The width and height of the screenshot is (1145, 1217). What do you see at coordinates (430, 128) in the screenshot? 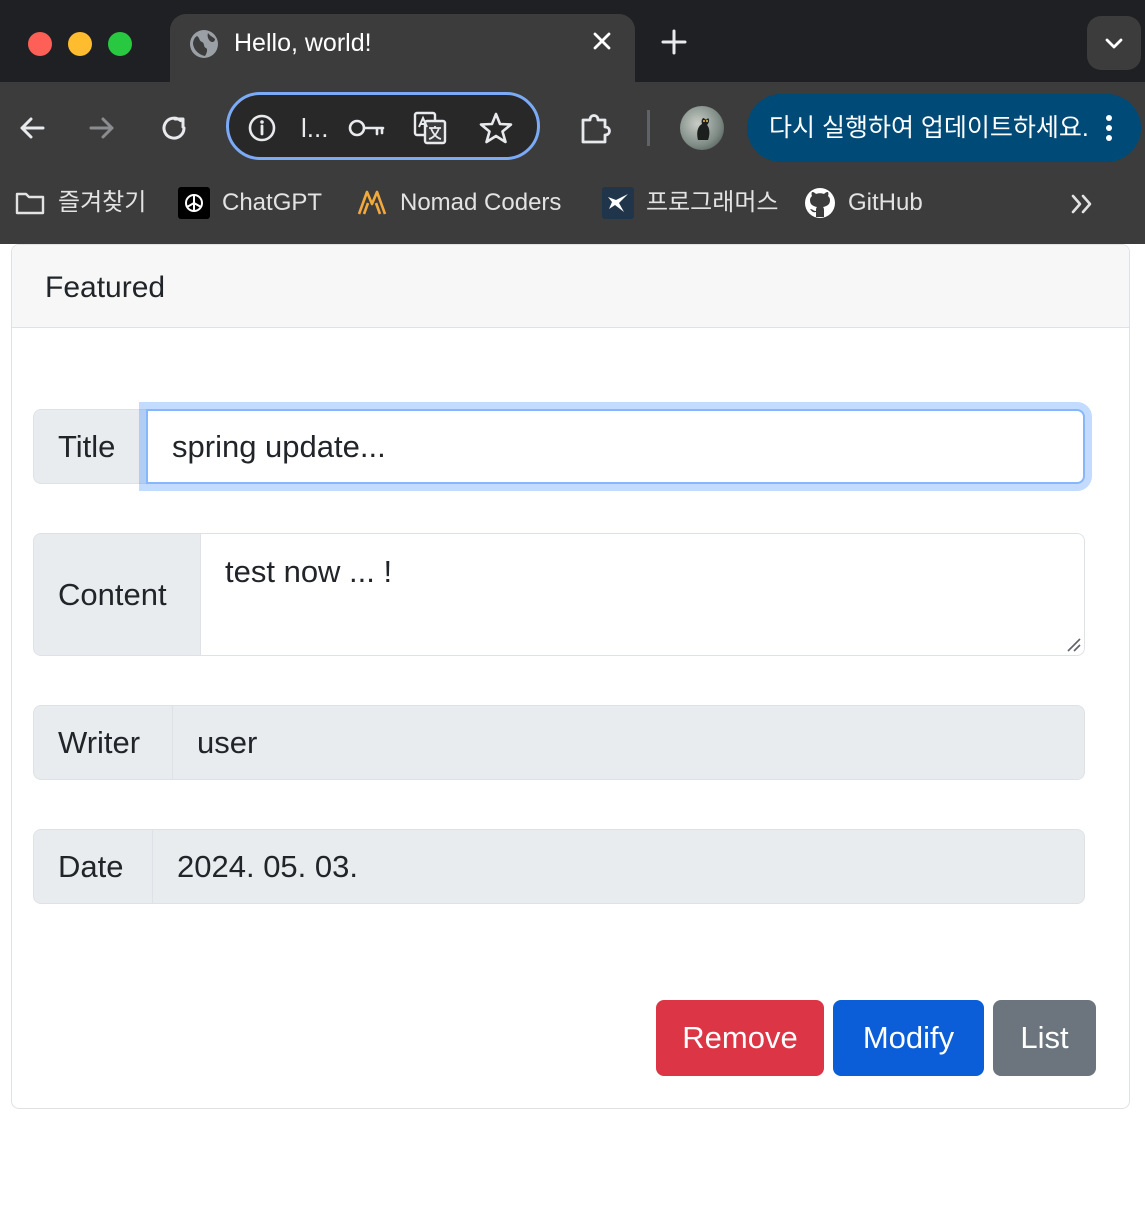
I see `translate-icon` at bounding box center [430, 128].